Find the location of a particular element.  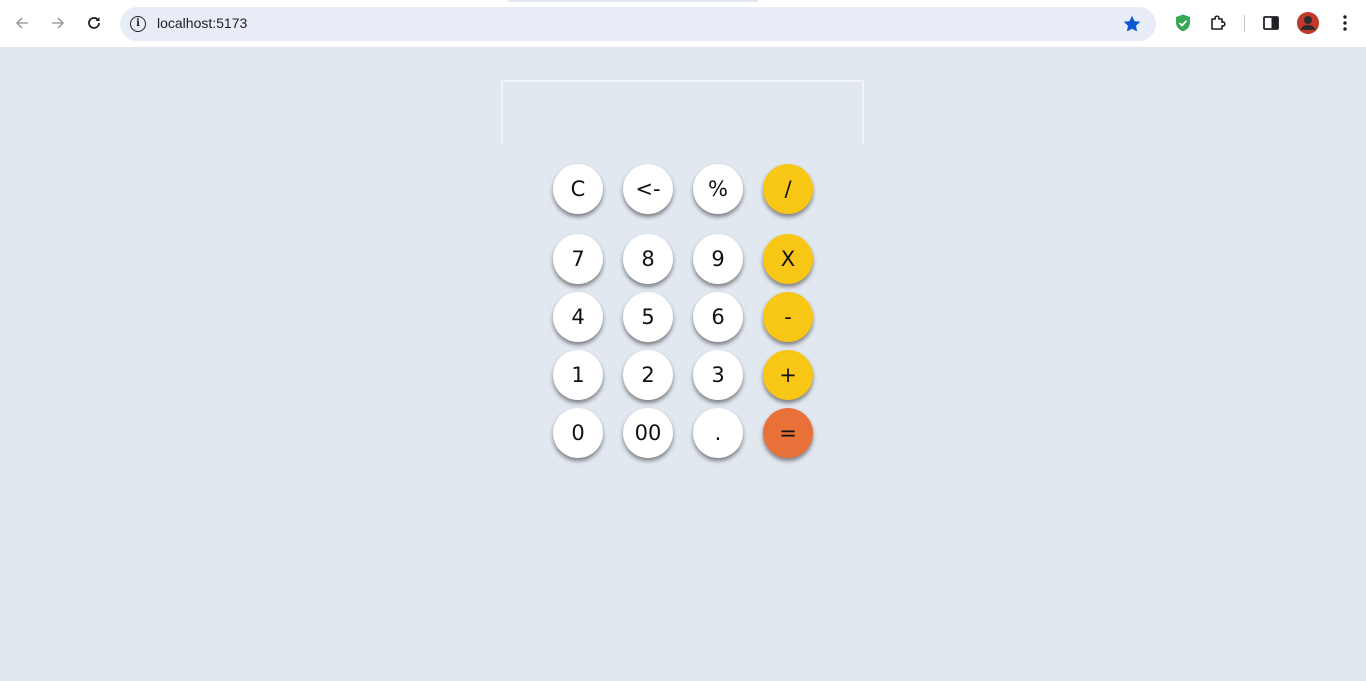

calc-key-9: 4 is located at coordinates (578, 317).